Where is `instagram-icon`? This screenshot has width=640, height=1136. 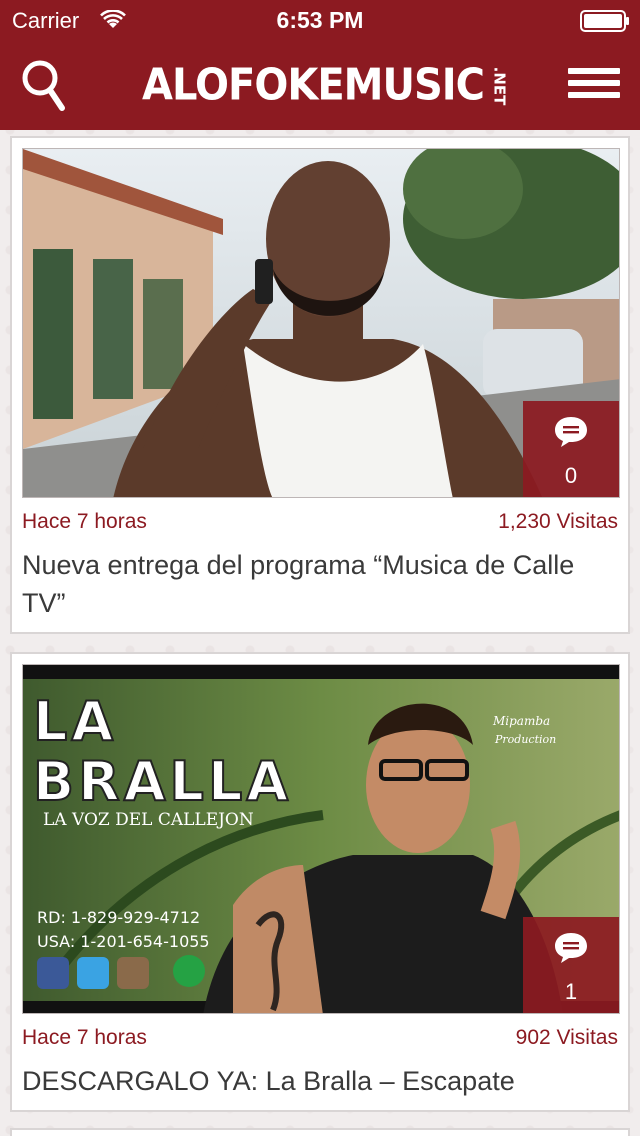 instagram-icon is located at coordinates (133, 973).